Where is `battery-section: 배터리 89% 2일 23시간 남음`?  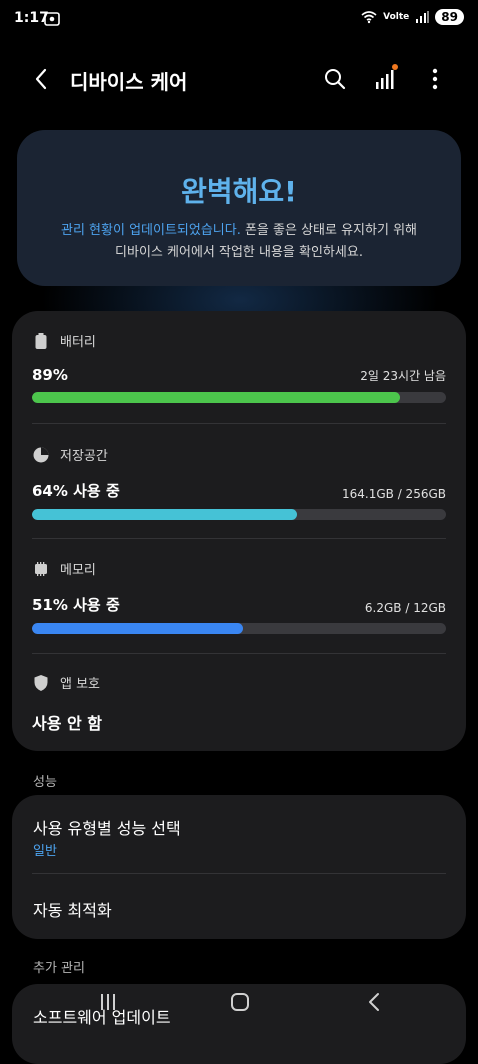
battery-section: 배터리 89% 2일 23시간 남음 is located at coordinates (239, 367).